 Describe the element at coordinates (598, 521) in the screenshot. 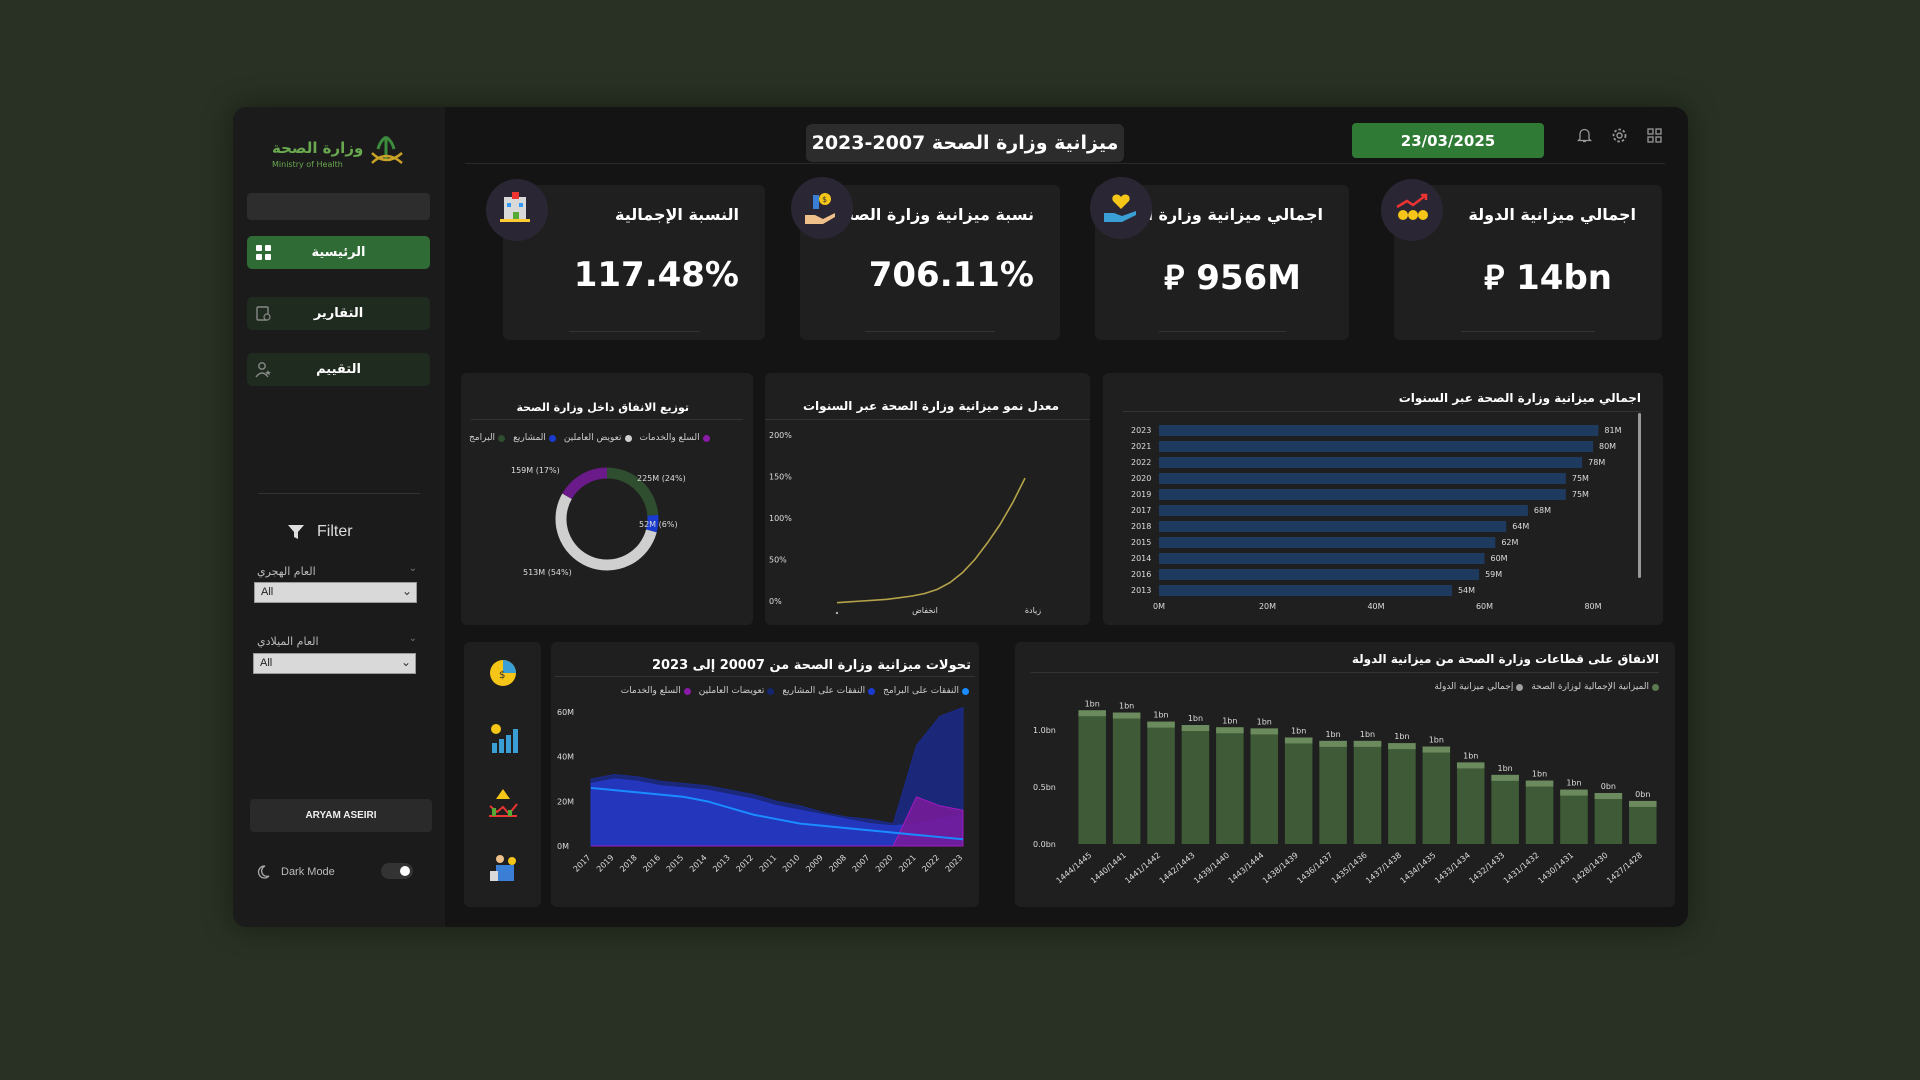

I see `donut-chart: 225M (24%) 52M (6%) 513M (54%) 159M (17%)` at that location.